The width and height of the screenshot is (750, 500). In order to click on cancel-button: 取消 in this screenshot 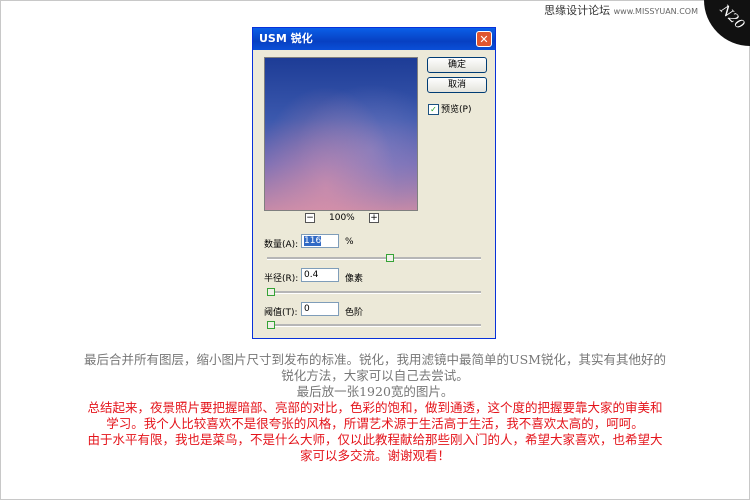, I will do `click(457, 85)`.